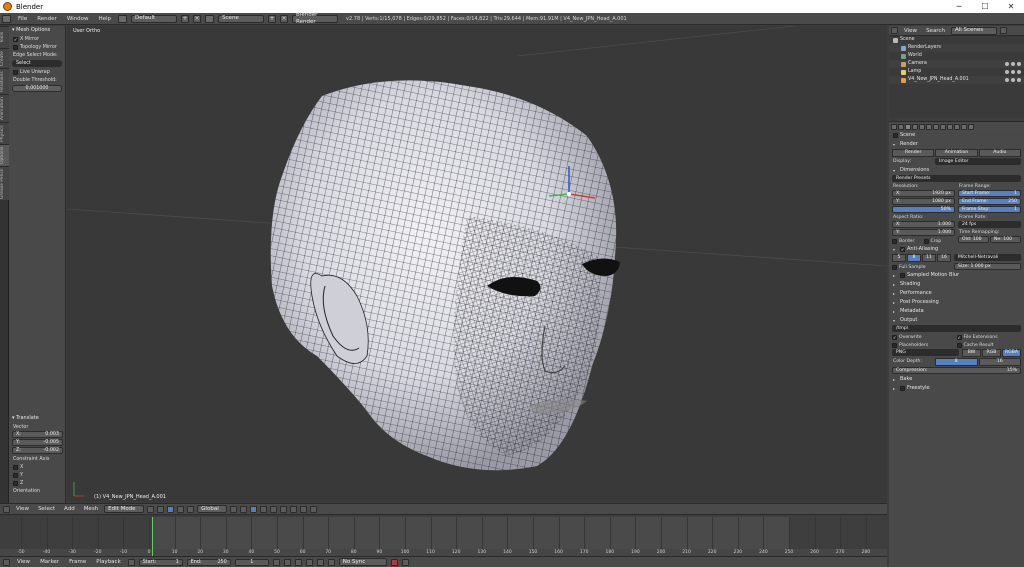  I want to click on display-dropdown: Image Editor, so click(978, 161).